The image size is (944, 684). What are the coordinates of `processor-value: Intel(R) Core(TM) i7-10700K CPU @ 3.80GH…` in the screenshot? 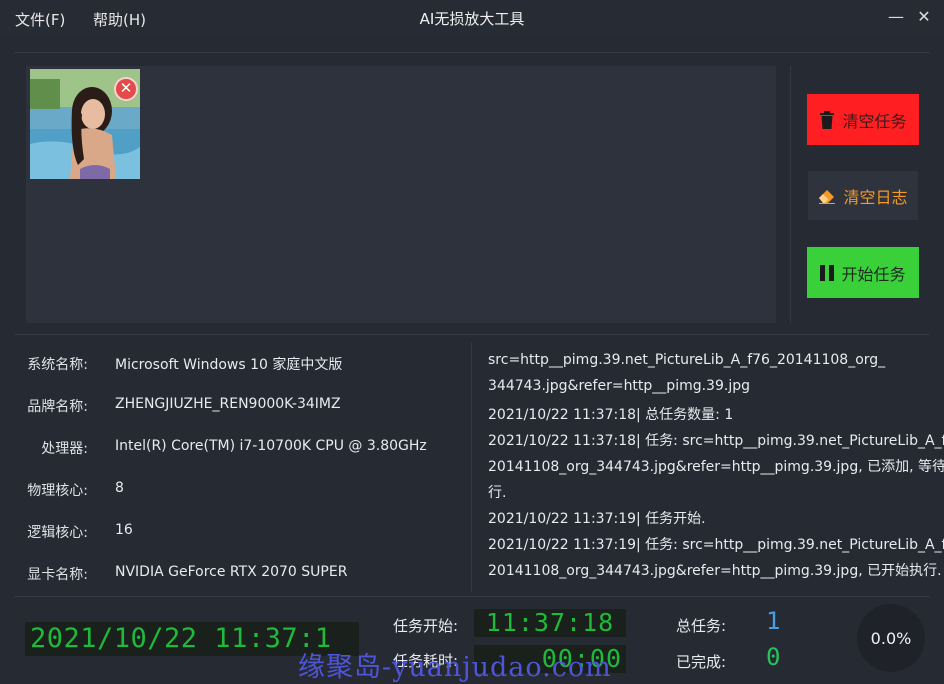 It's located at (271, 446).